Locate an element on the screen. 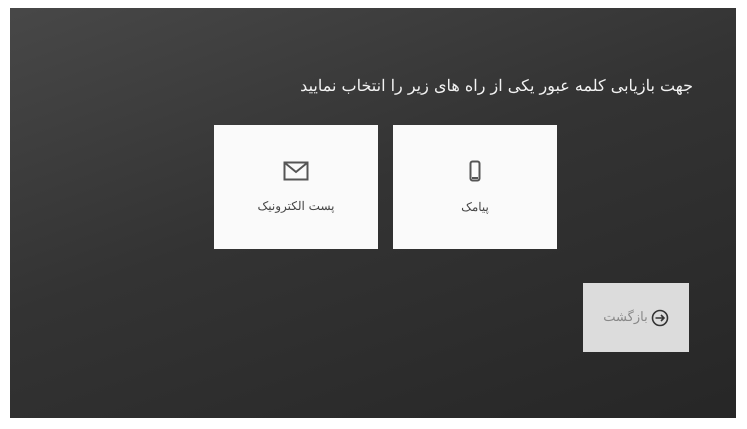 The width and height of the screenshot is (747, 429). email-option-button: پست الکترونیک is located at coordinates (296, 187).